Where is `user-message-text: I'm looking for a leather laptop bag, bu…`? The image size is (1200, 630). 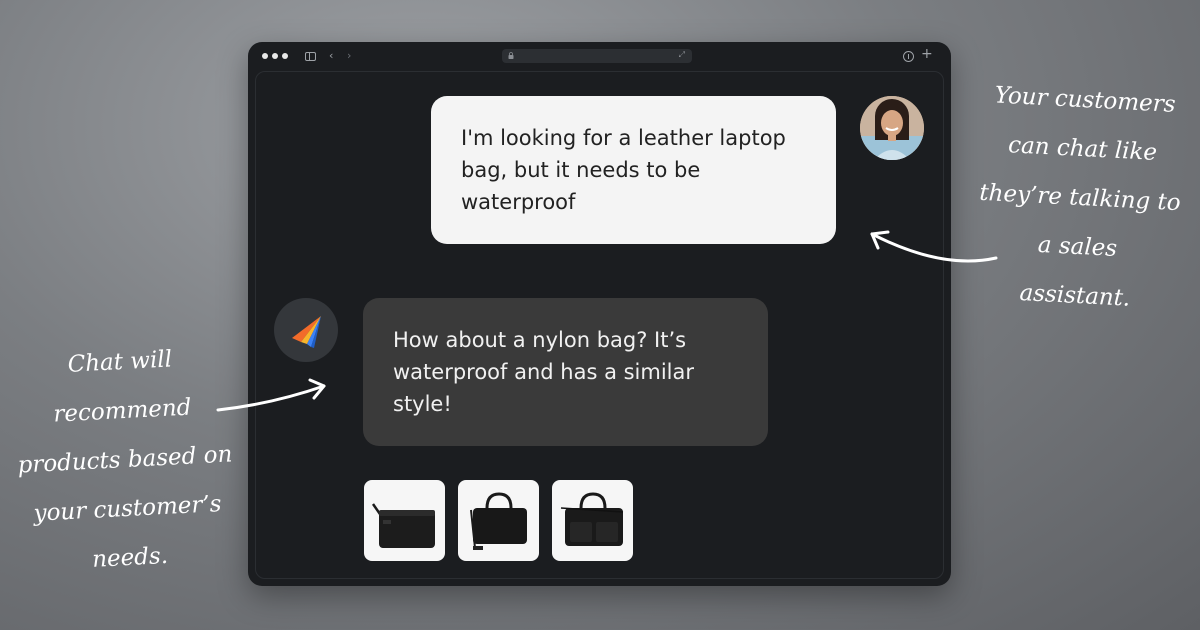 user-message-text: I'm looking for a leather laptop bag, bu… is located at coordinates (623, 170).